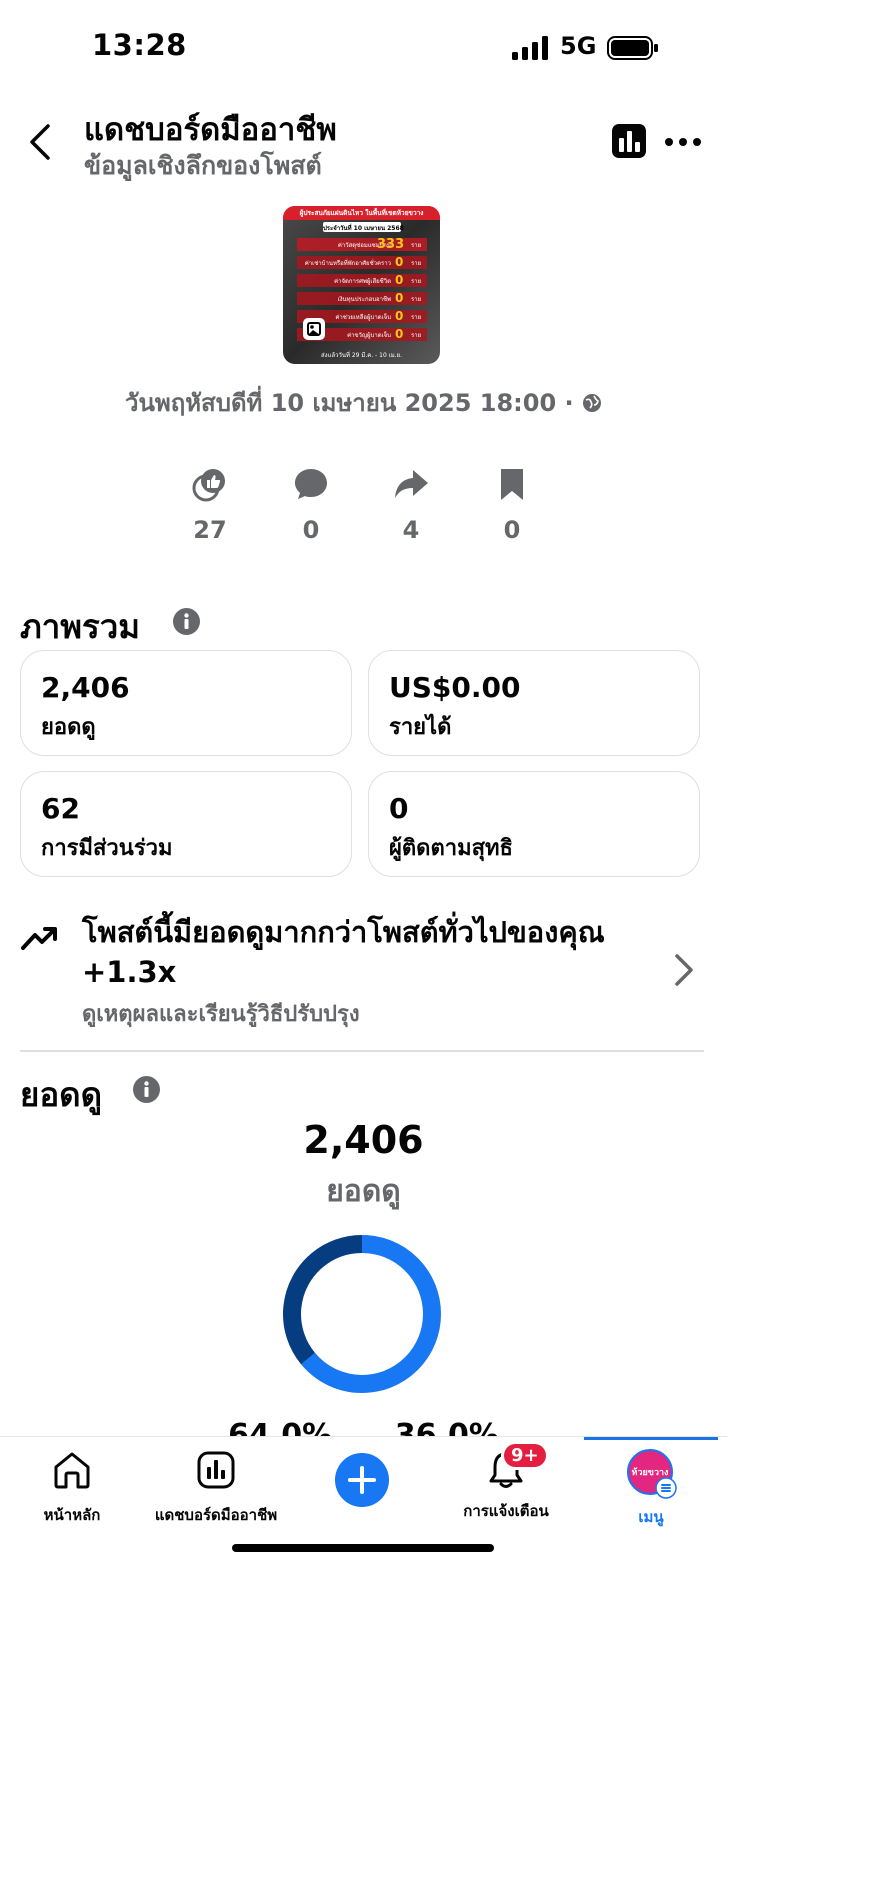 The width and height of the screenshot is (869, 1884). What do you see at coordinates (362, 1051) in the screenshot?
I see `divider` at bounding box center [362, 1051].